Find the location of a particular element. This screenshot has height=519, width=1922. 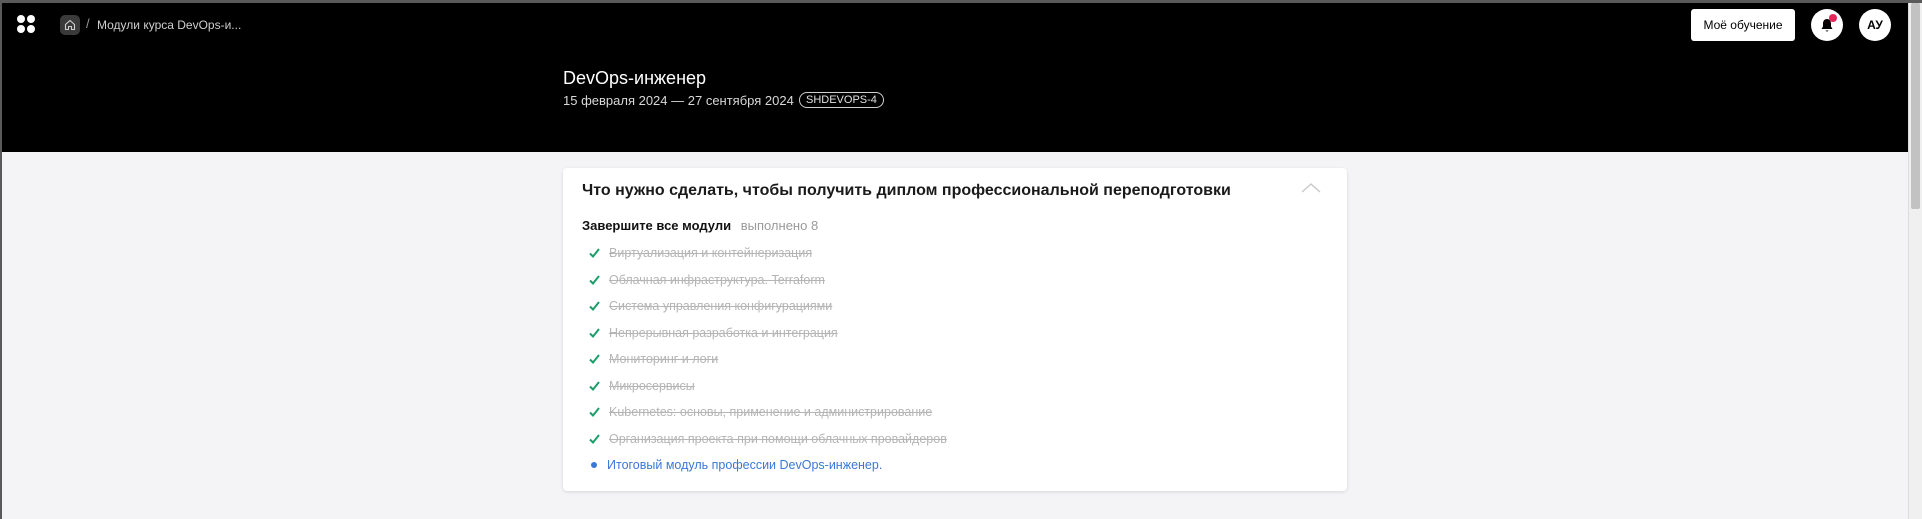

module-name: Облачная инфраструктура. Terraform is located at coordinates (717, 279).